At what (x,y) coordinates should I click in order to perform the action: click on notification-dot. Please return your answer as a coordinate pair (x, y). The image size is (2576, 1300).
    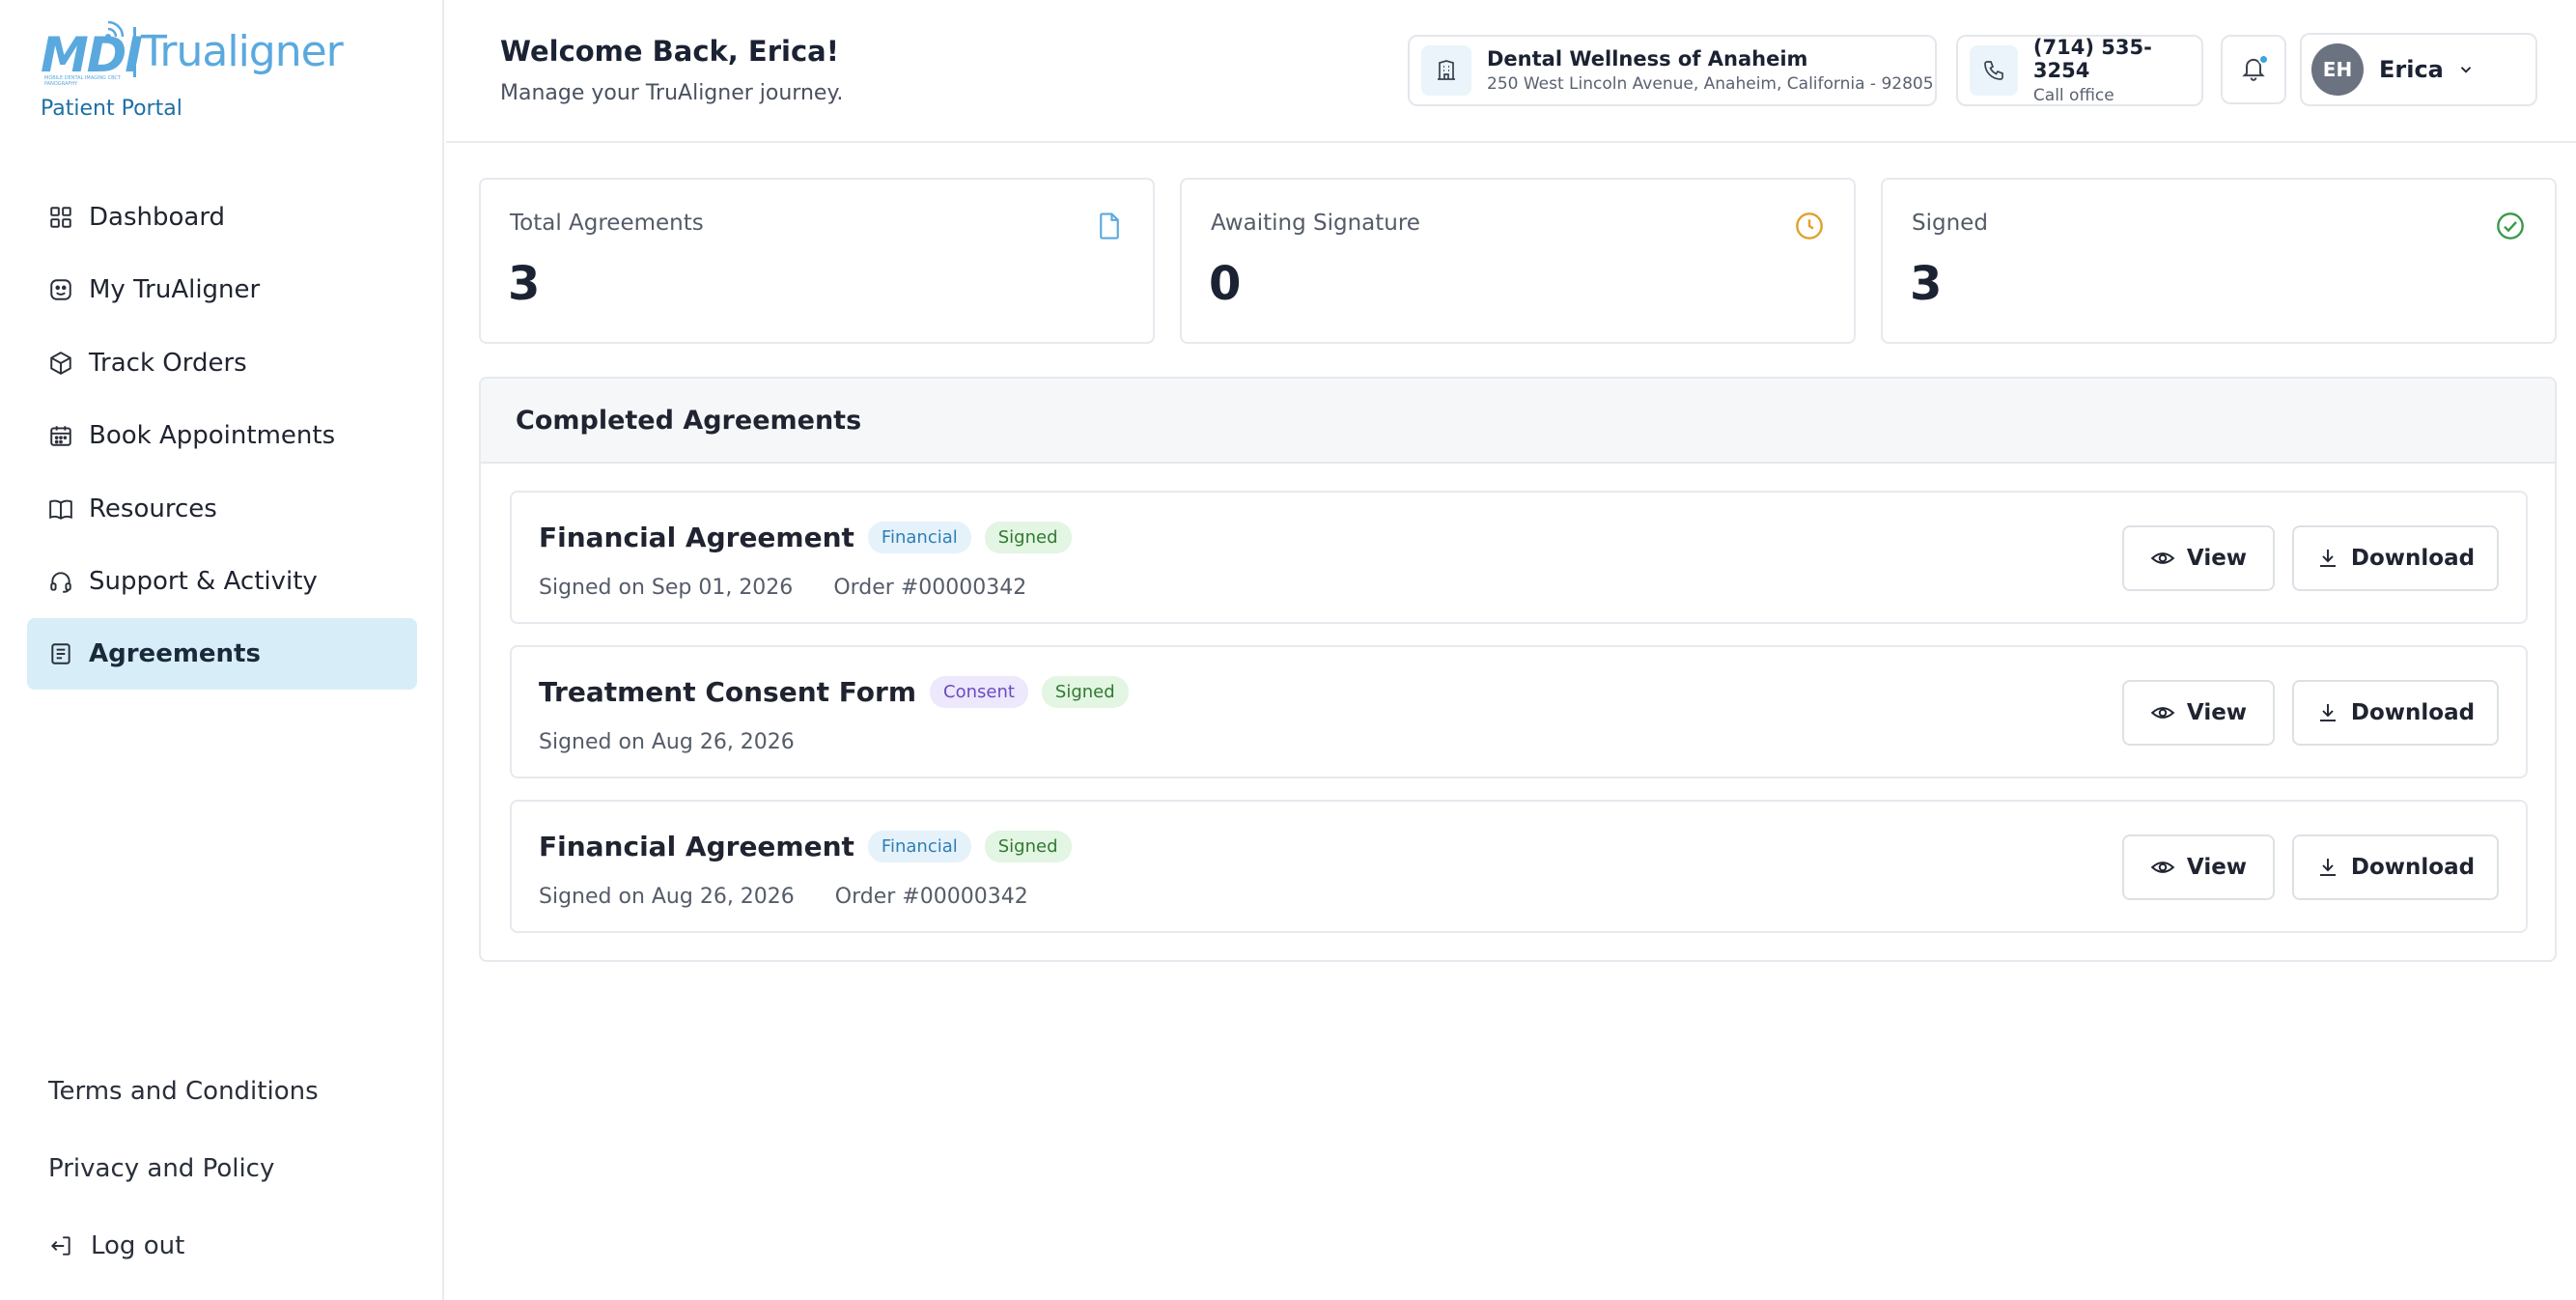
    Looking at the image, I should click on (2263, 59).